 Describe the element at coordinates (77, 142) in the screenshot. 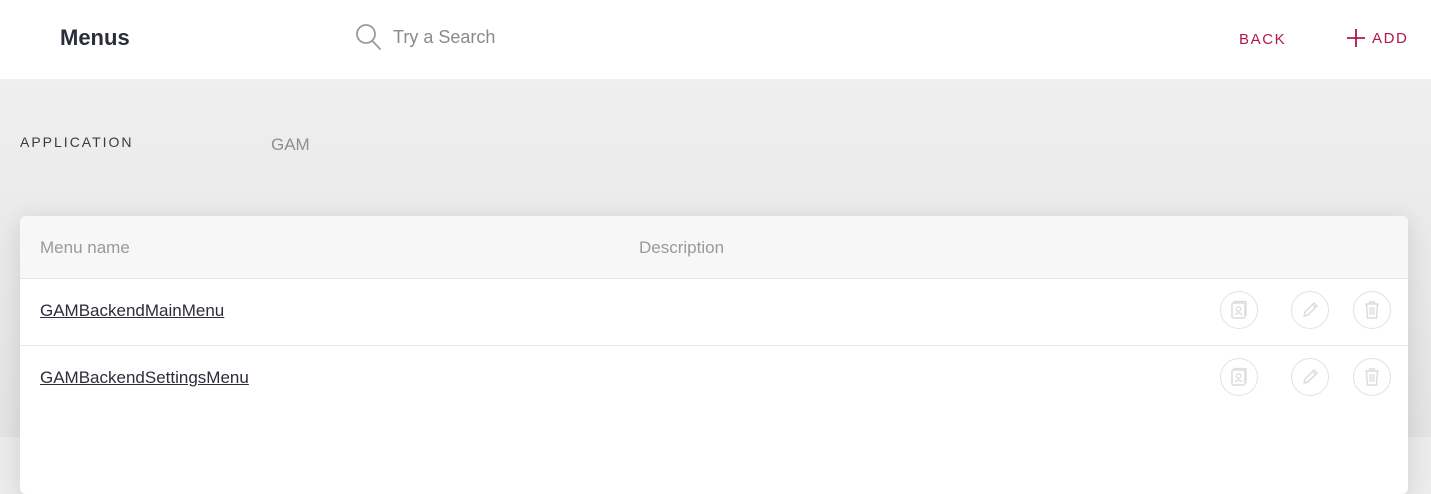

I see `application-label: APPLICATION` at that location.